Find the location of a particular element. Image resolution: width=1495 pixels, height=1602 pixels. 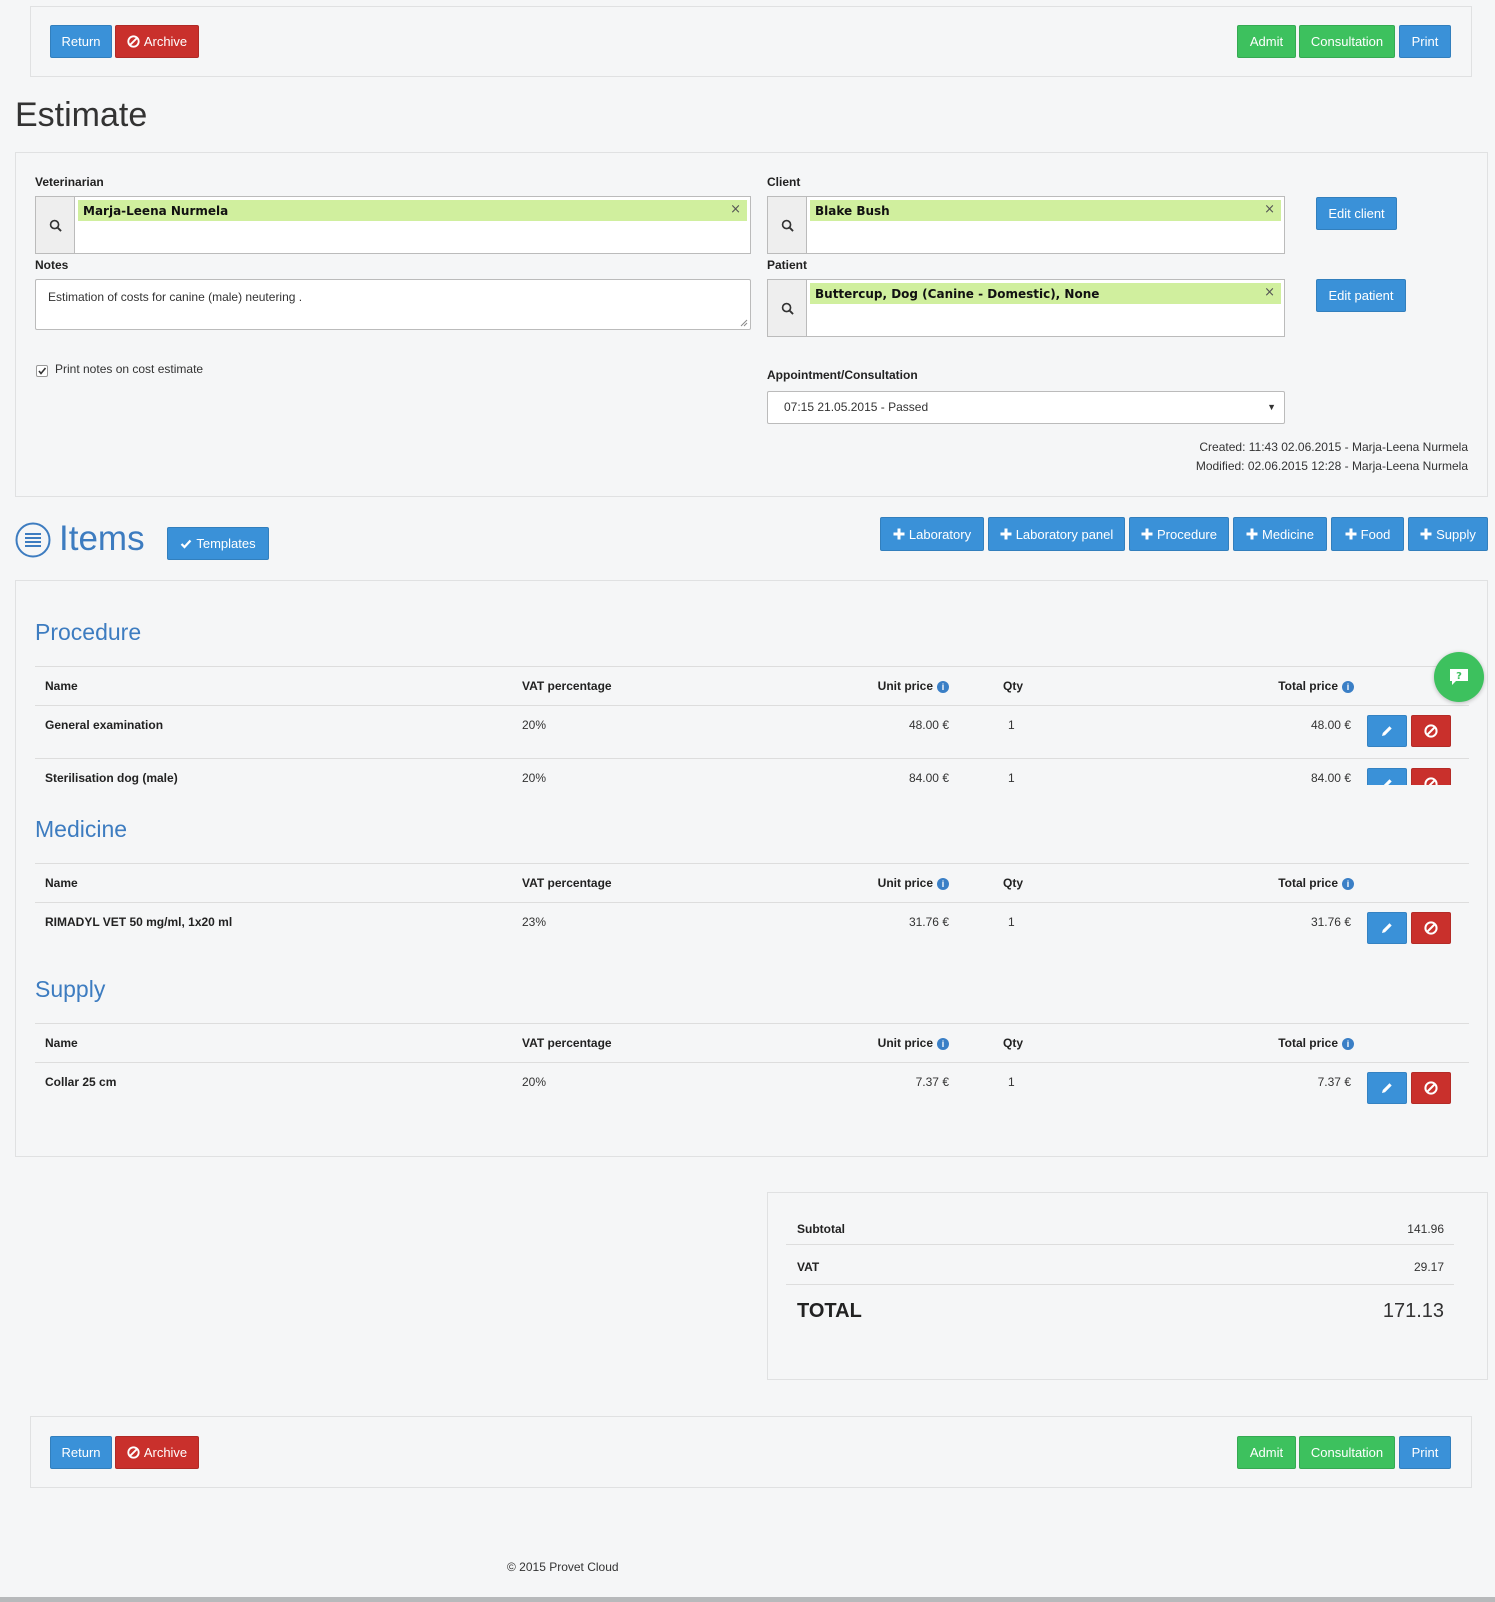

patient-label: Patient is located at coordinates (787, 265).